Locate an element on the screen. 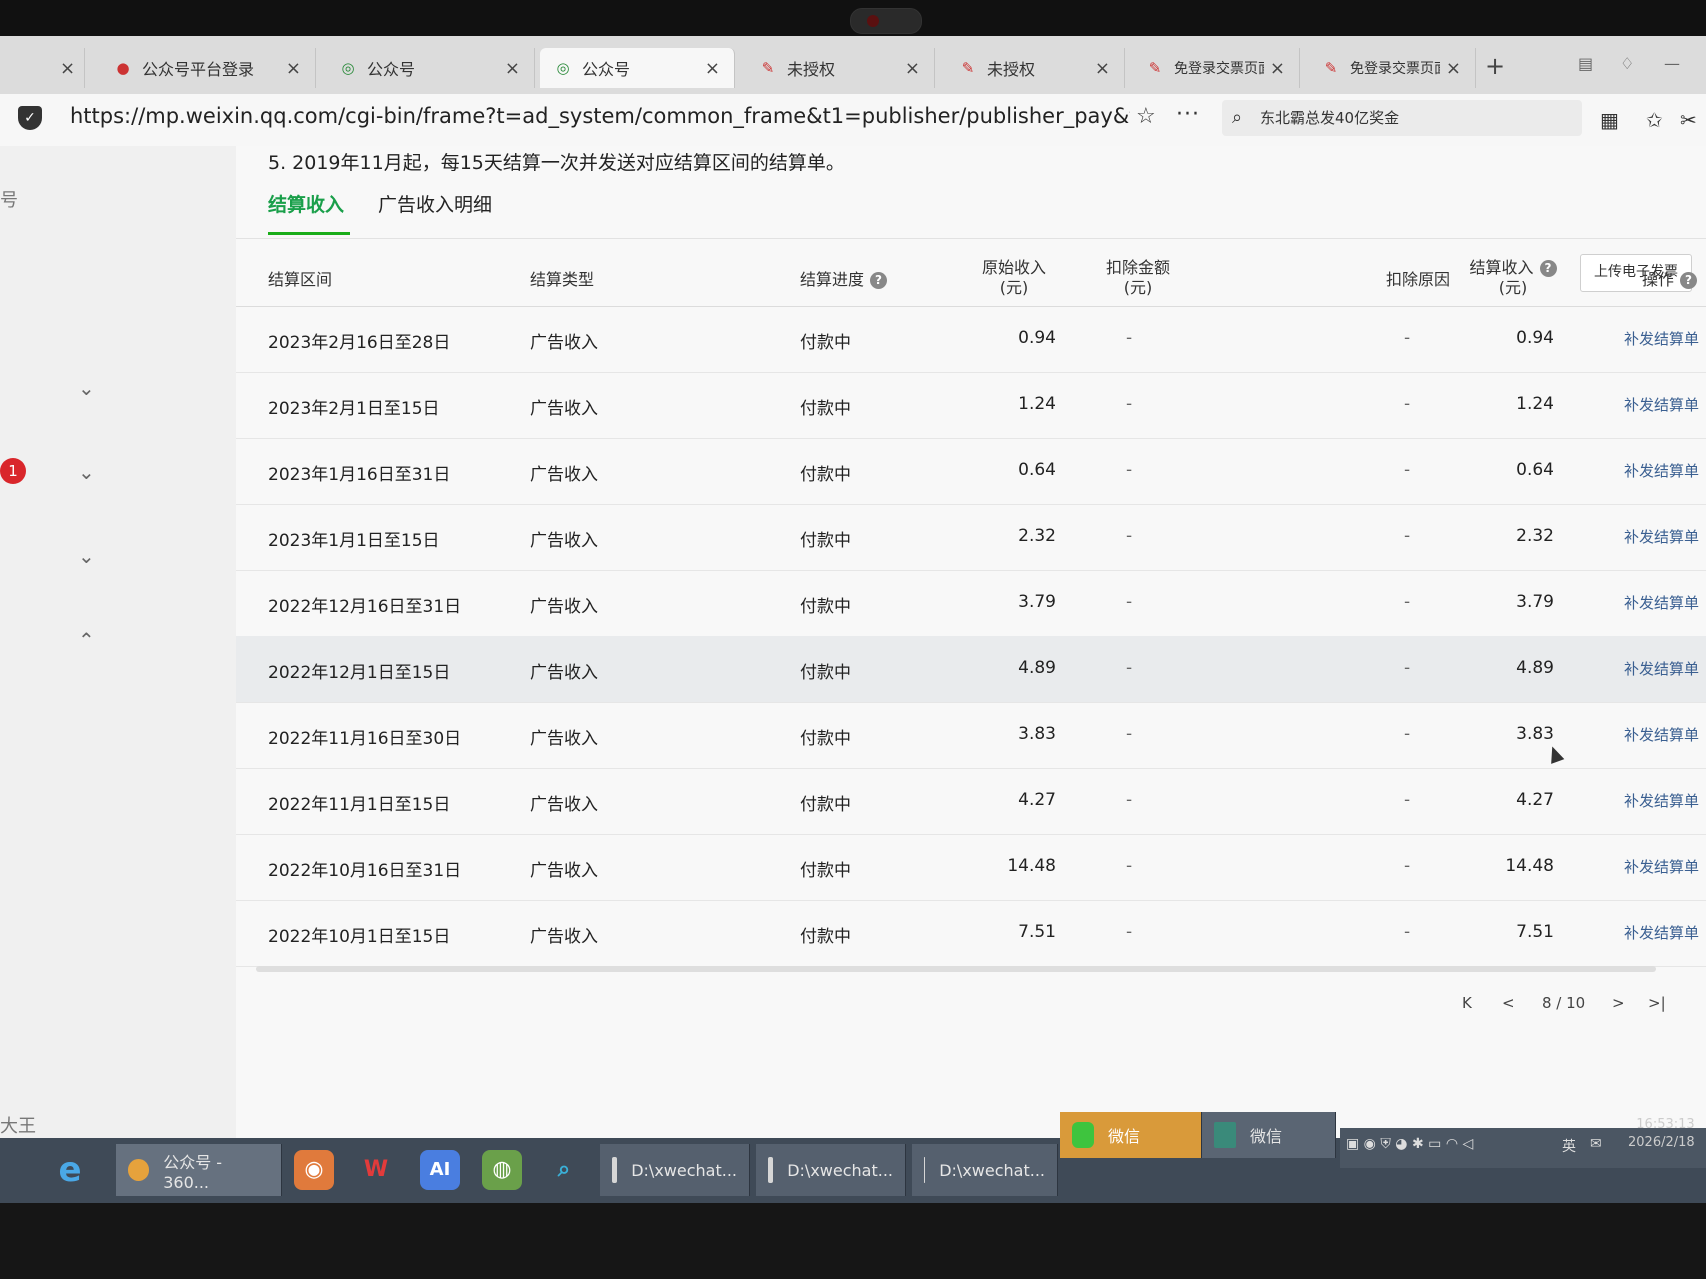 This screenshot has height=1279, width=1706. new-tab-button: + is located at coordinates (1495, 66).